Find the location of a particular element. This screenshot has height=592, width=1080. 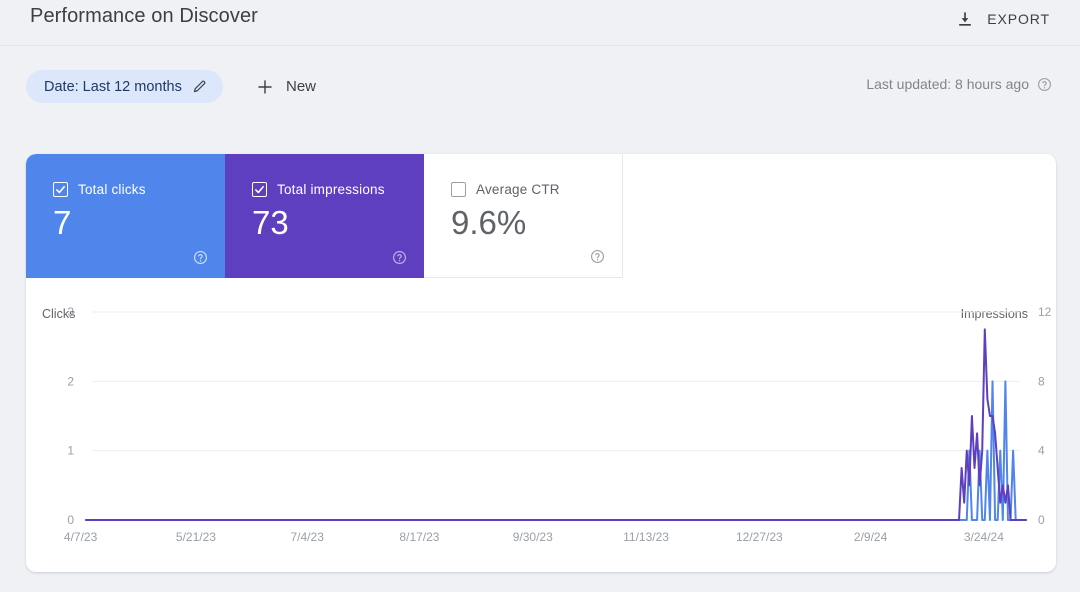

x-axis-tick-label: 8/17/23 is located at coordinates (419, 537).